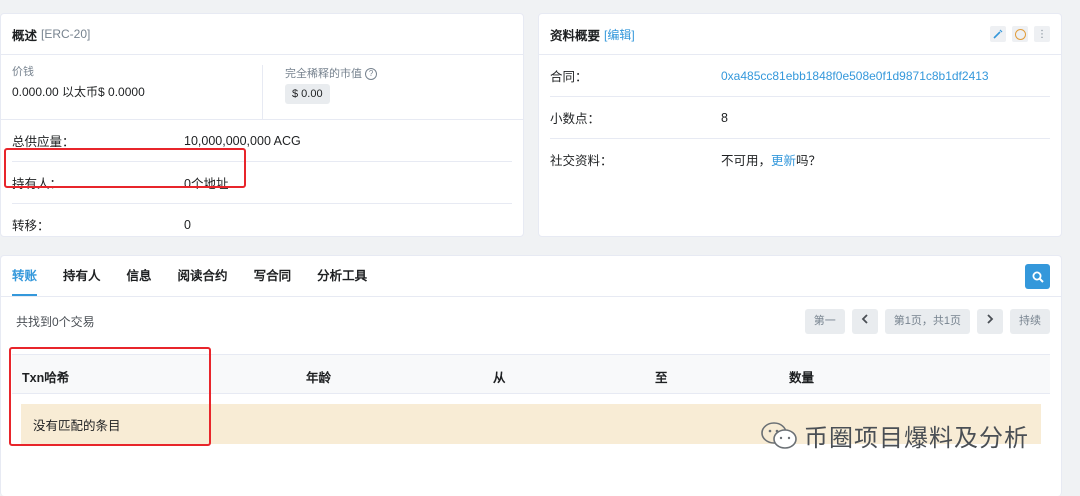  I want to click on tab-bar: 转账 持有人 信息 阅读合约 写合同 分析工具, so click(531, 276).